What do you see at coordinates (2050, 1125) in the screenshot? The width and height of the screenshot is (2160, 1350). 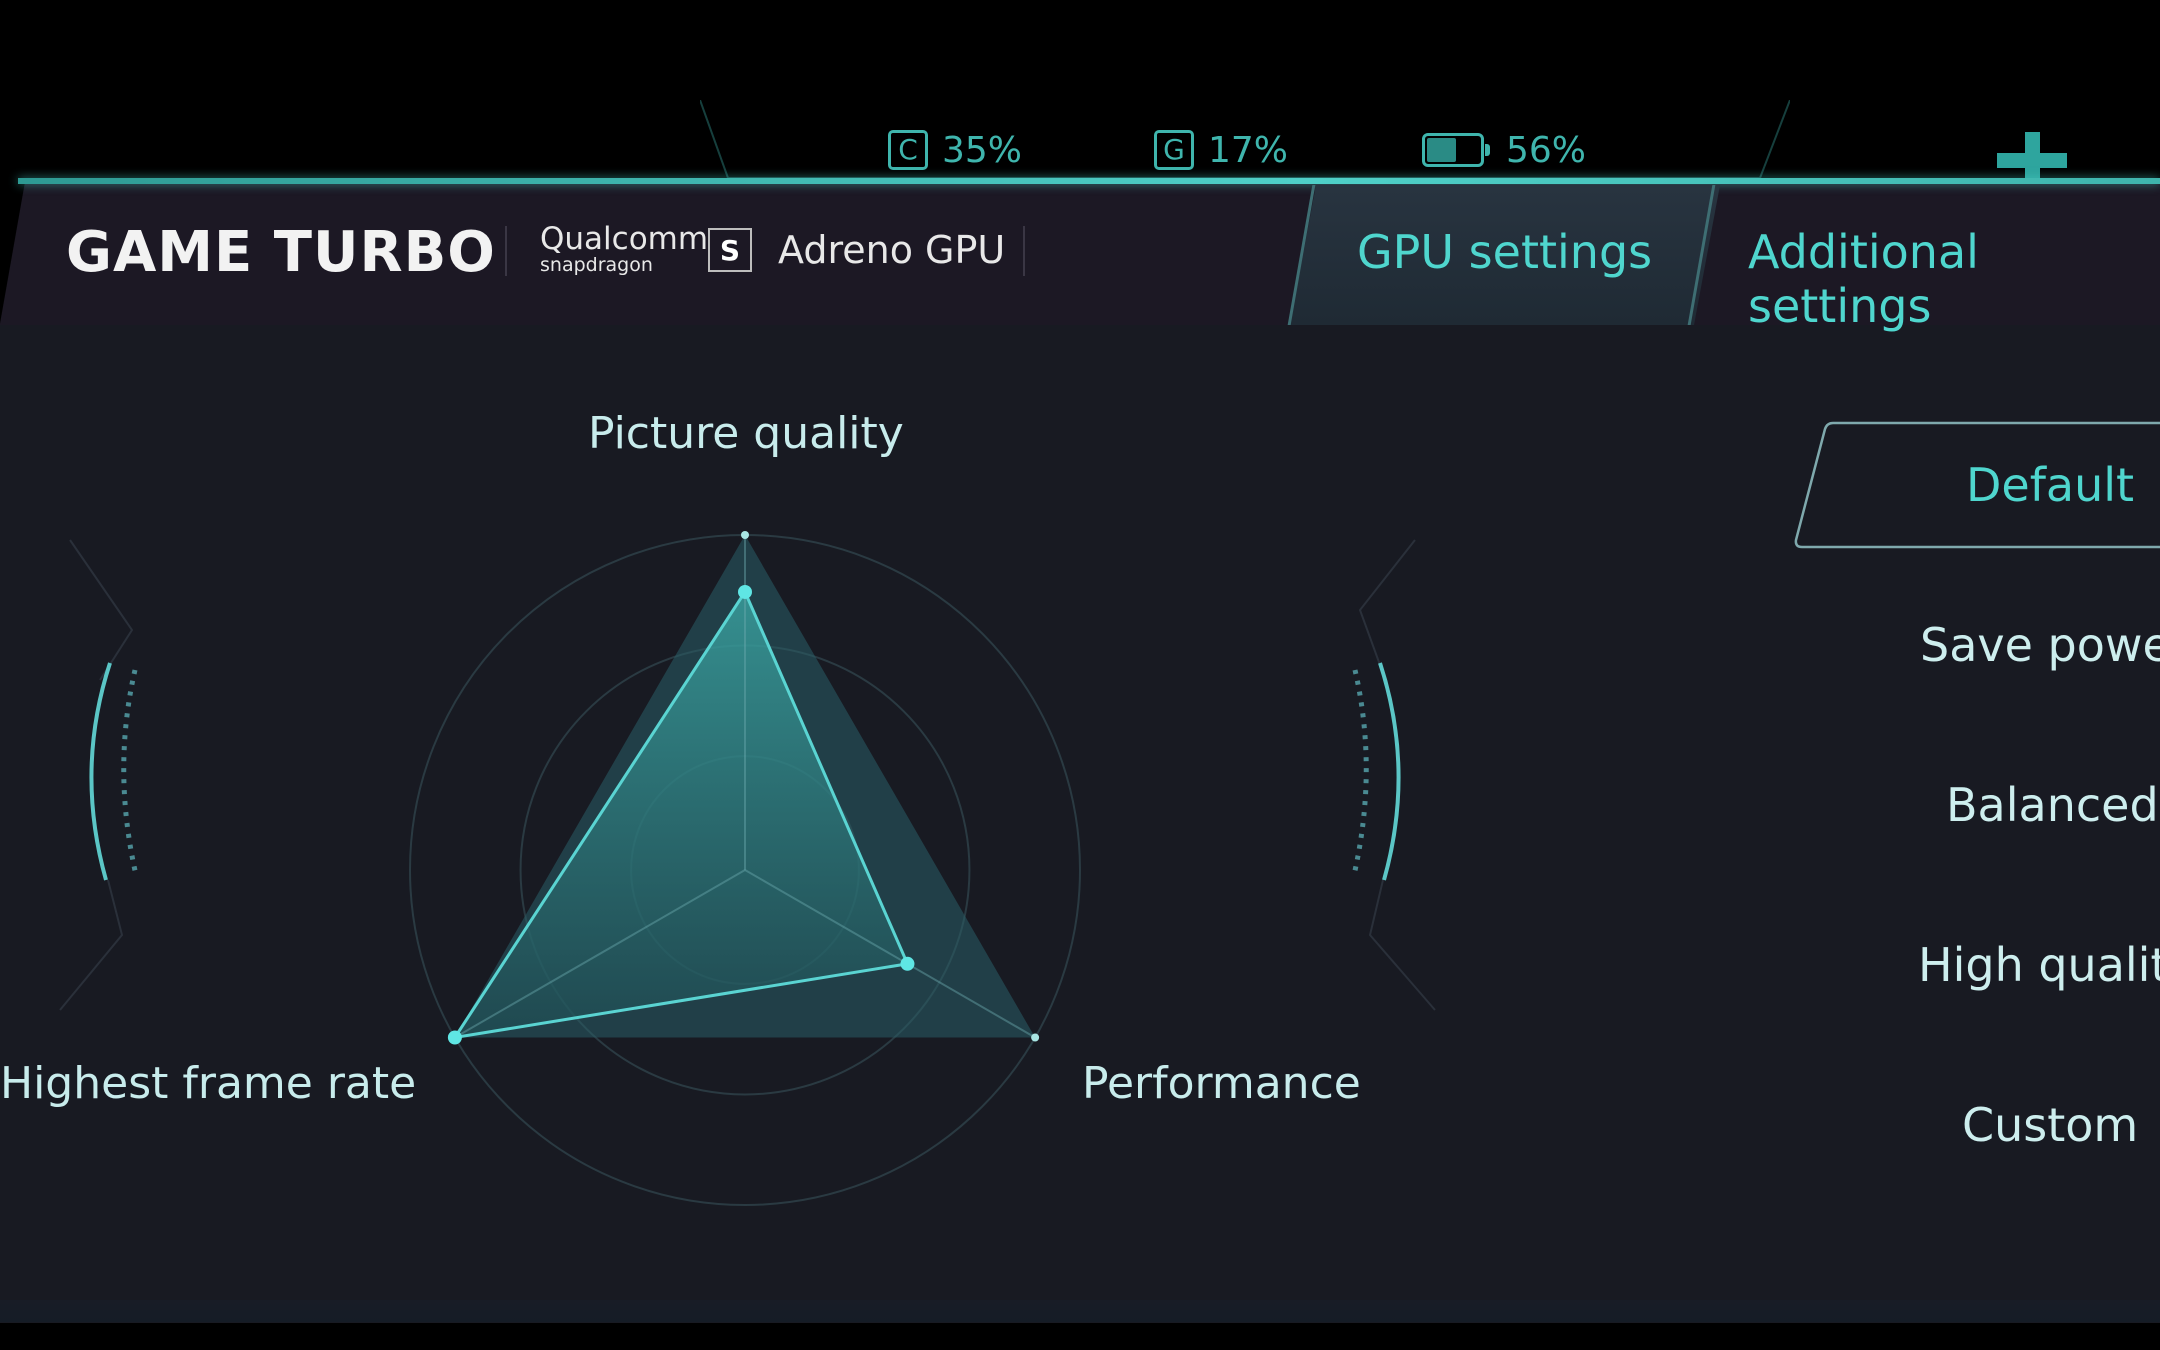 I see `preset-custom: Custom` at bounding box center [2050, 1125].